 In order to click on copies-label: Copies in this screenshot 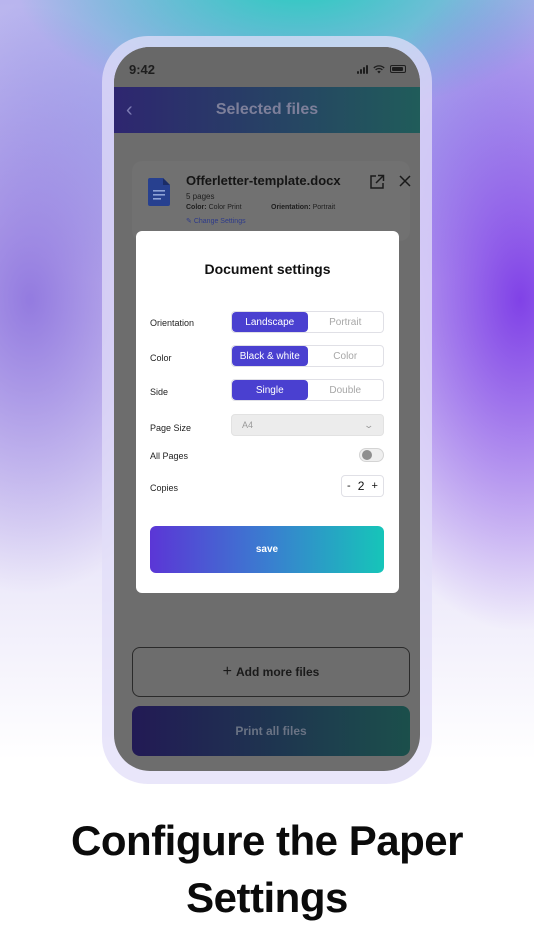, I will do `click(164, 488)`.